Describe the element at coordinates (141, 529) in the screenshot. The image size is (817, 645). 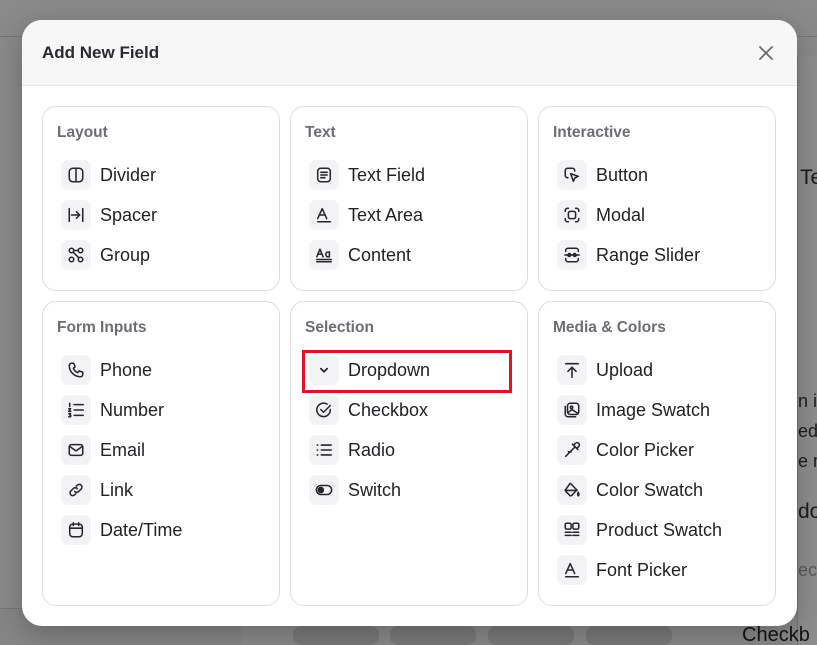
I see `field-option-label: Date/Time` at that location.